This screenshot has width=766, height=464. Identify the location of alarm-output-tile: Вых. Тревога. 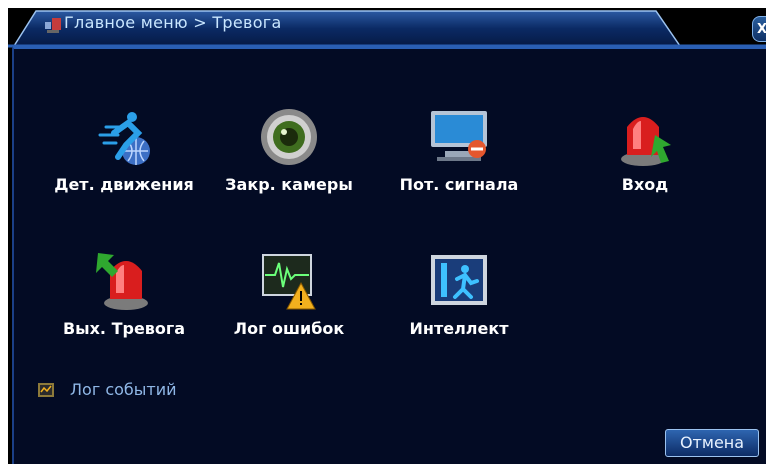
(124, 294).